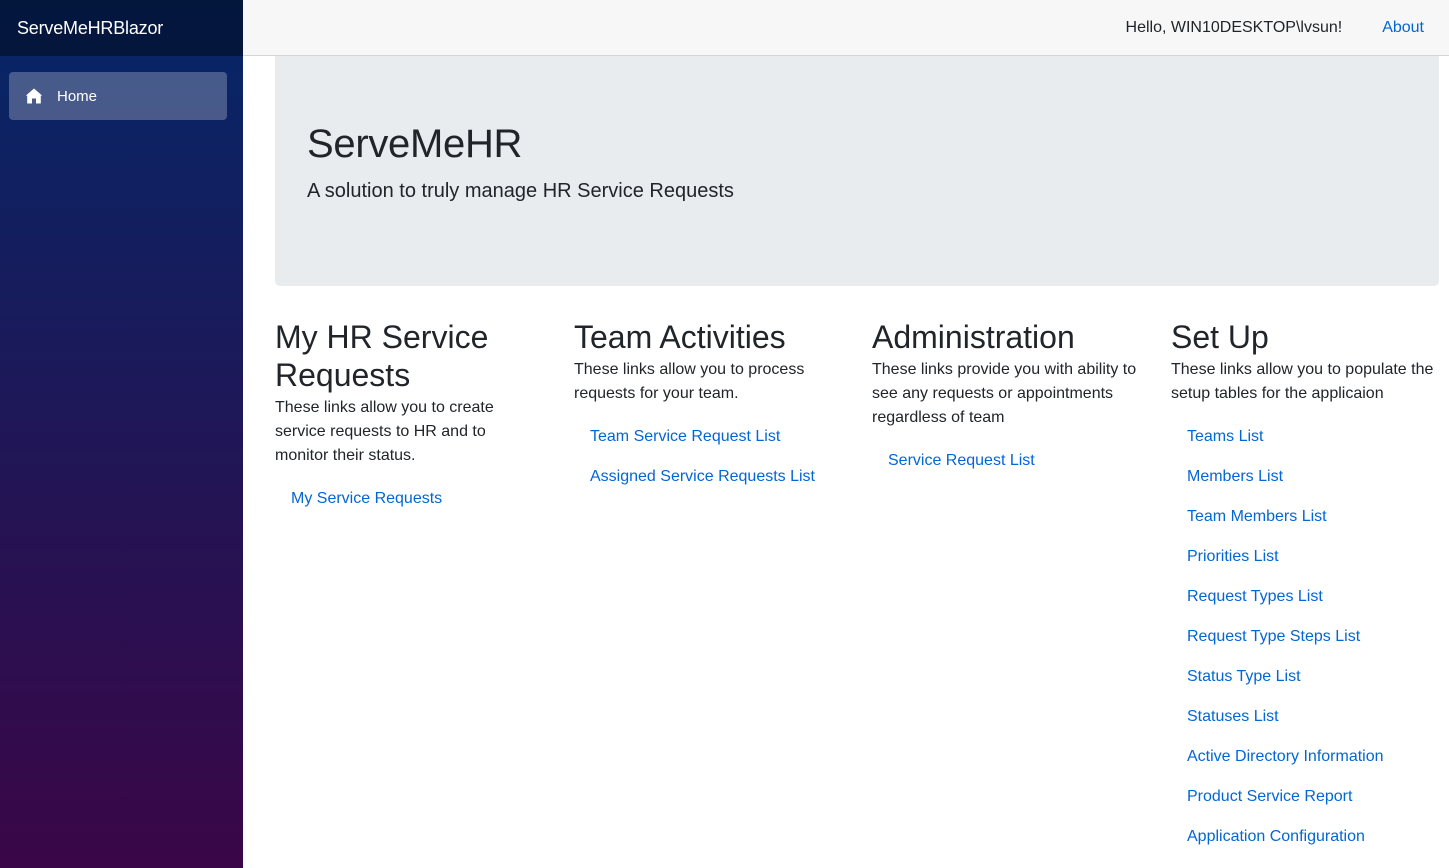 Image resolution: width=1449 pixels, height=868 pixels. What do you see at coordinates (90, 28) in the screenshot?
I see `brand-link: ServeMeHRBlazor` at bounding box center [90, 28].